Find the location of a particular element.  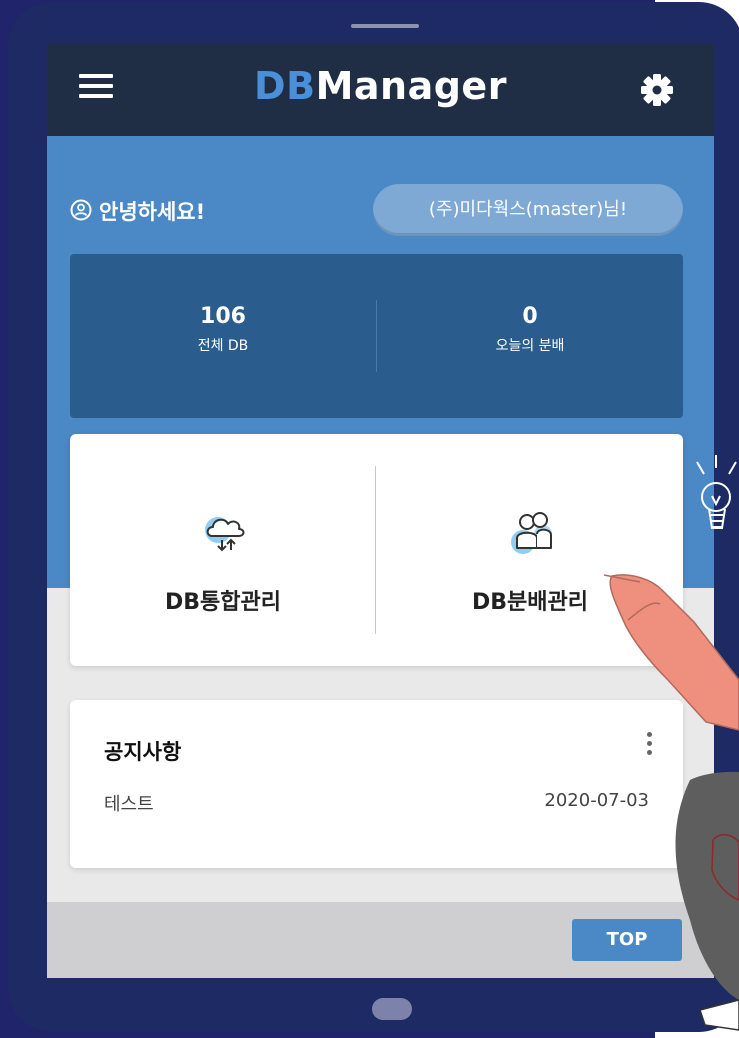

person-body is located at coordinates (707, 885).